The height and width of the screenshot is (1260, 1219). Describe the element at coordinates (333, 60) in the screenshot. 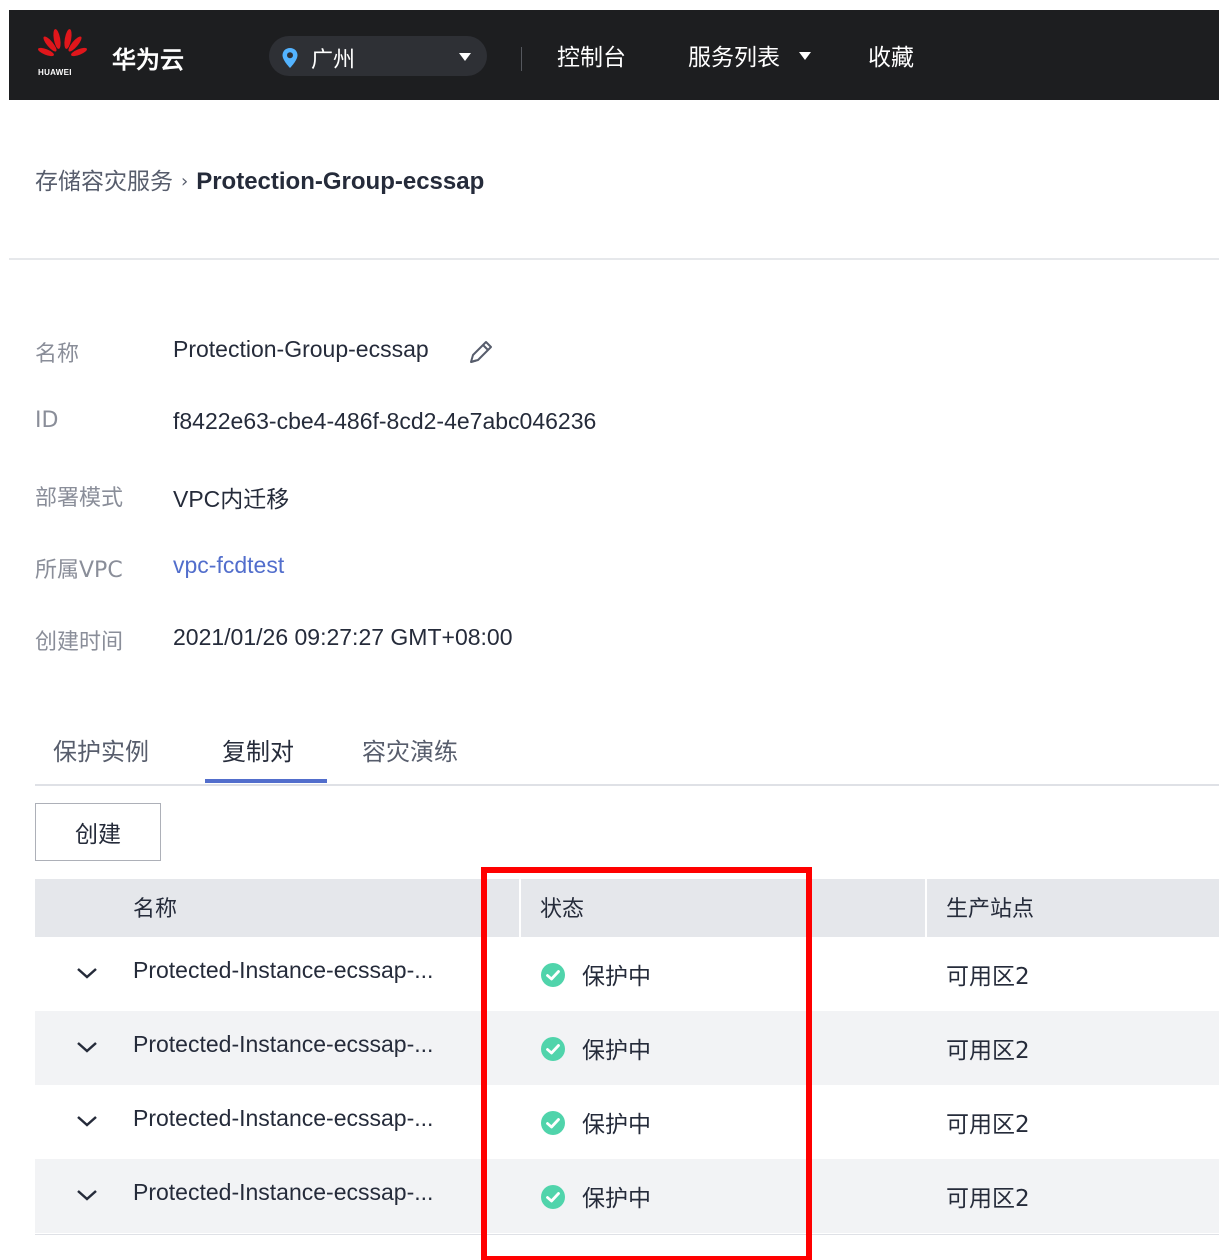

I see `region-label: 广州` at that location.